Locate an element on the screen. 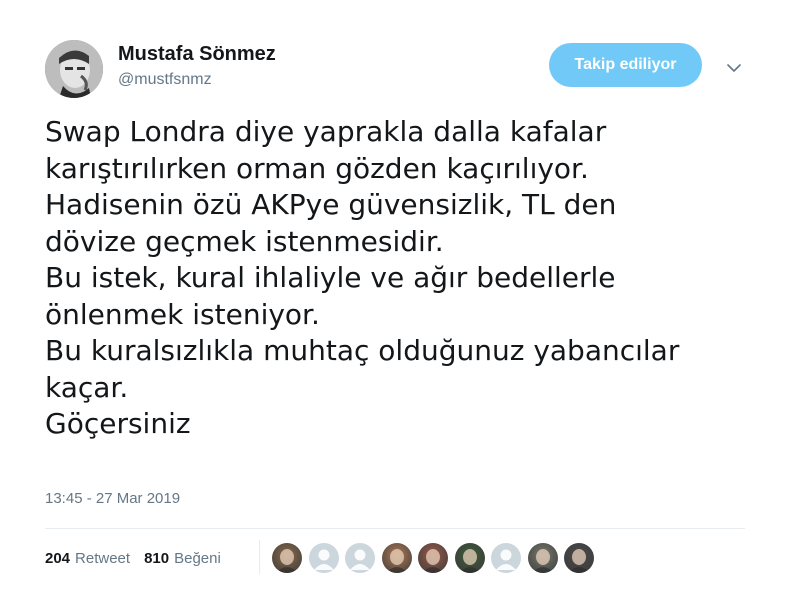 Image resolution: width=795 pixels, height=591 pixels. tweet-stats: 204 Retweet 810 Beğeni is located at coordinates (133, 558).